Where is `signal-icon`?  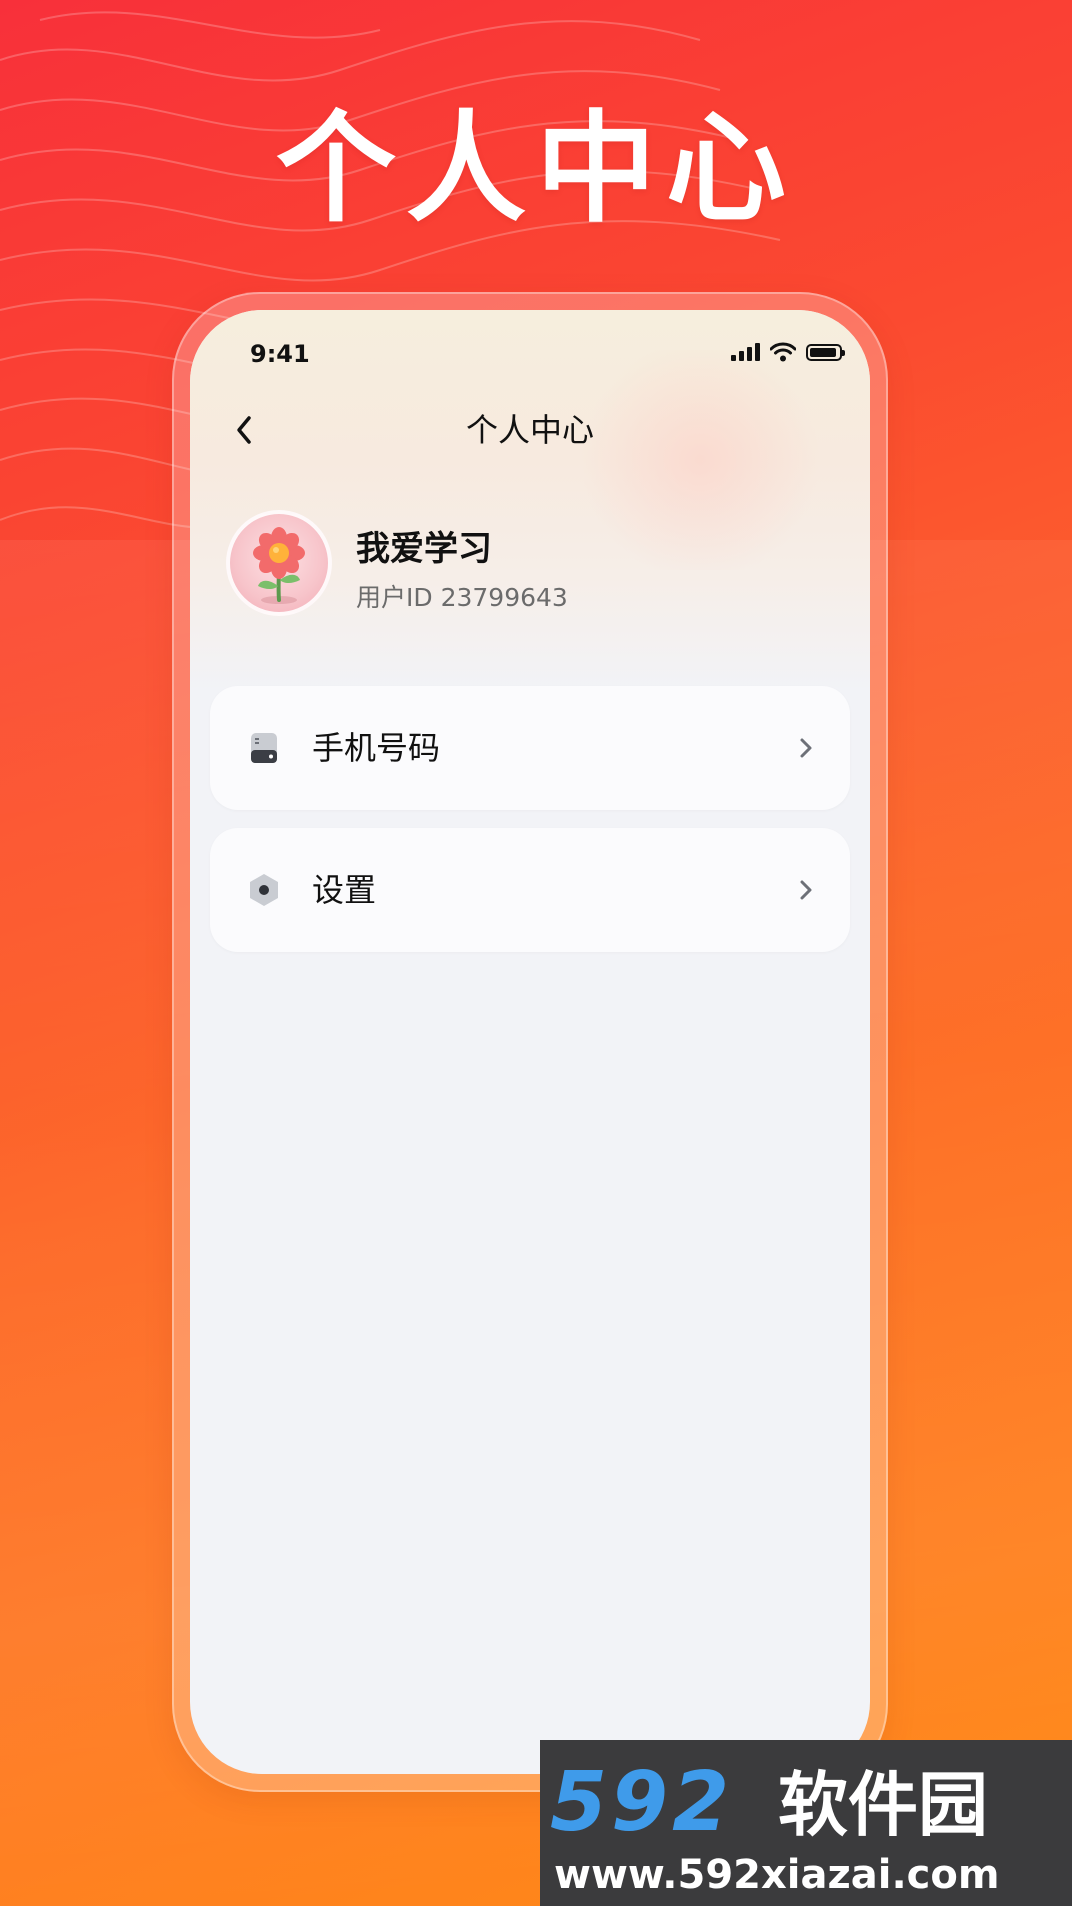
signal-icon is located at coordinates (745, 352).